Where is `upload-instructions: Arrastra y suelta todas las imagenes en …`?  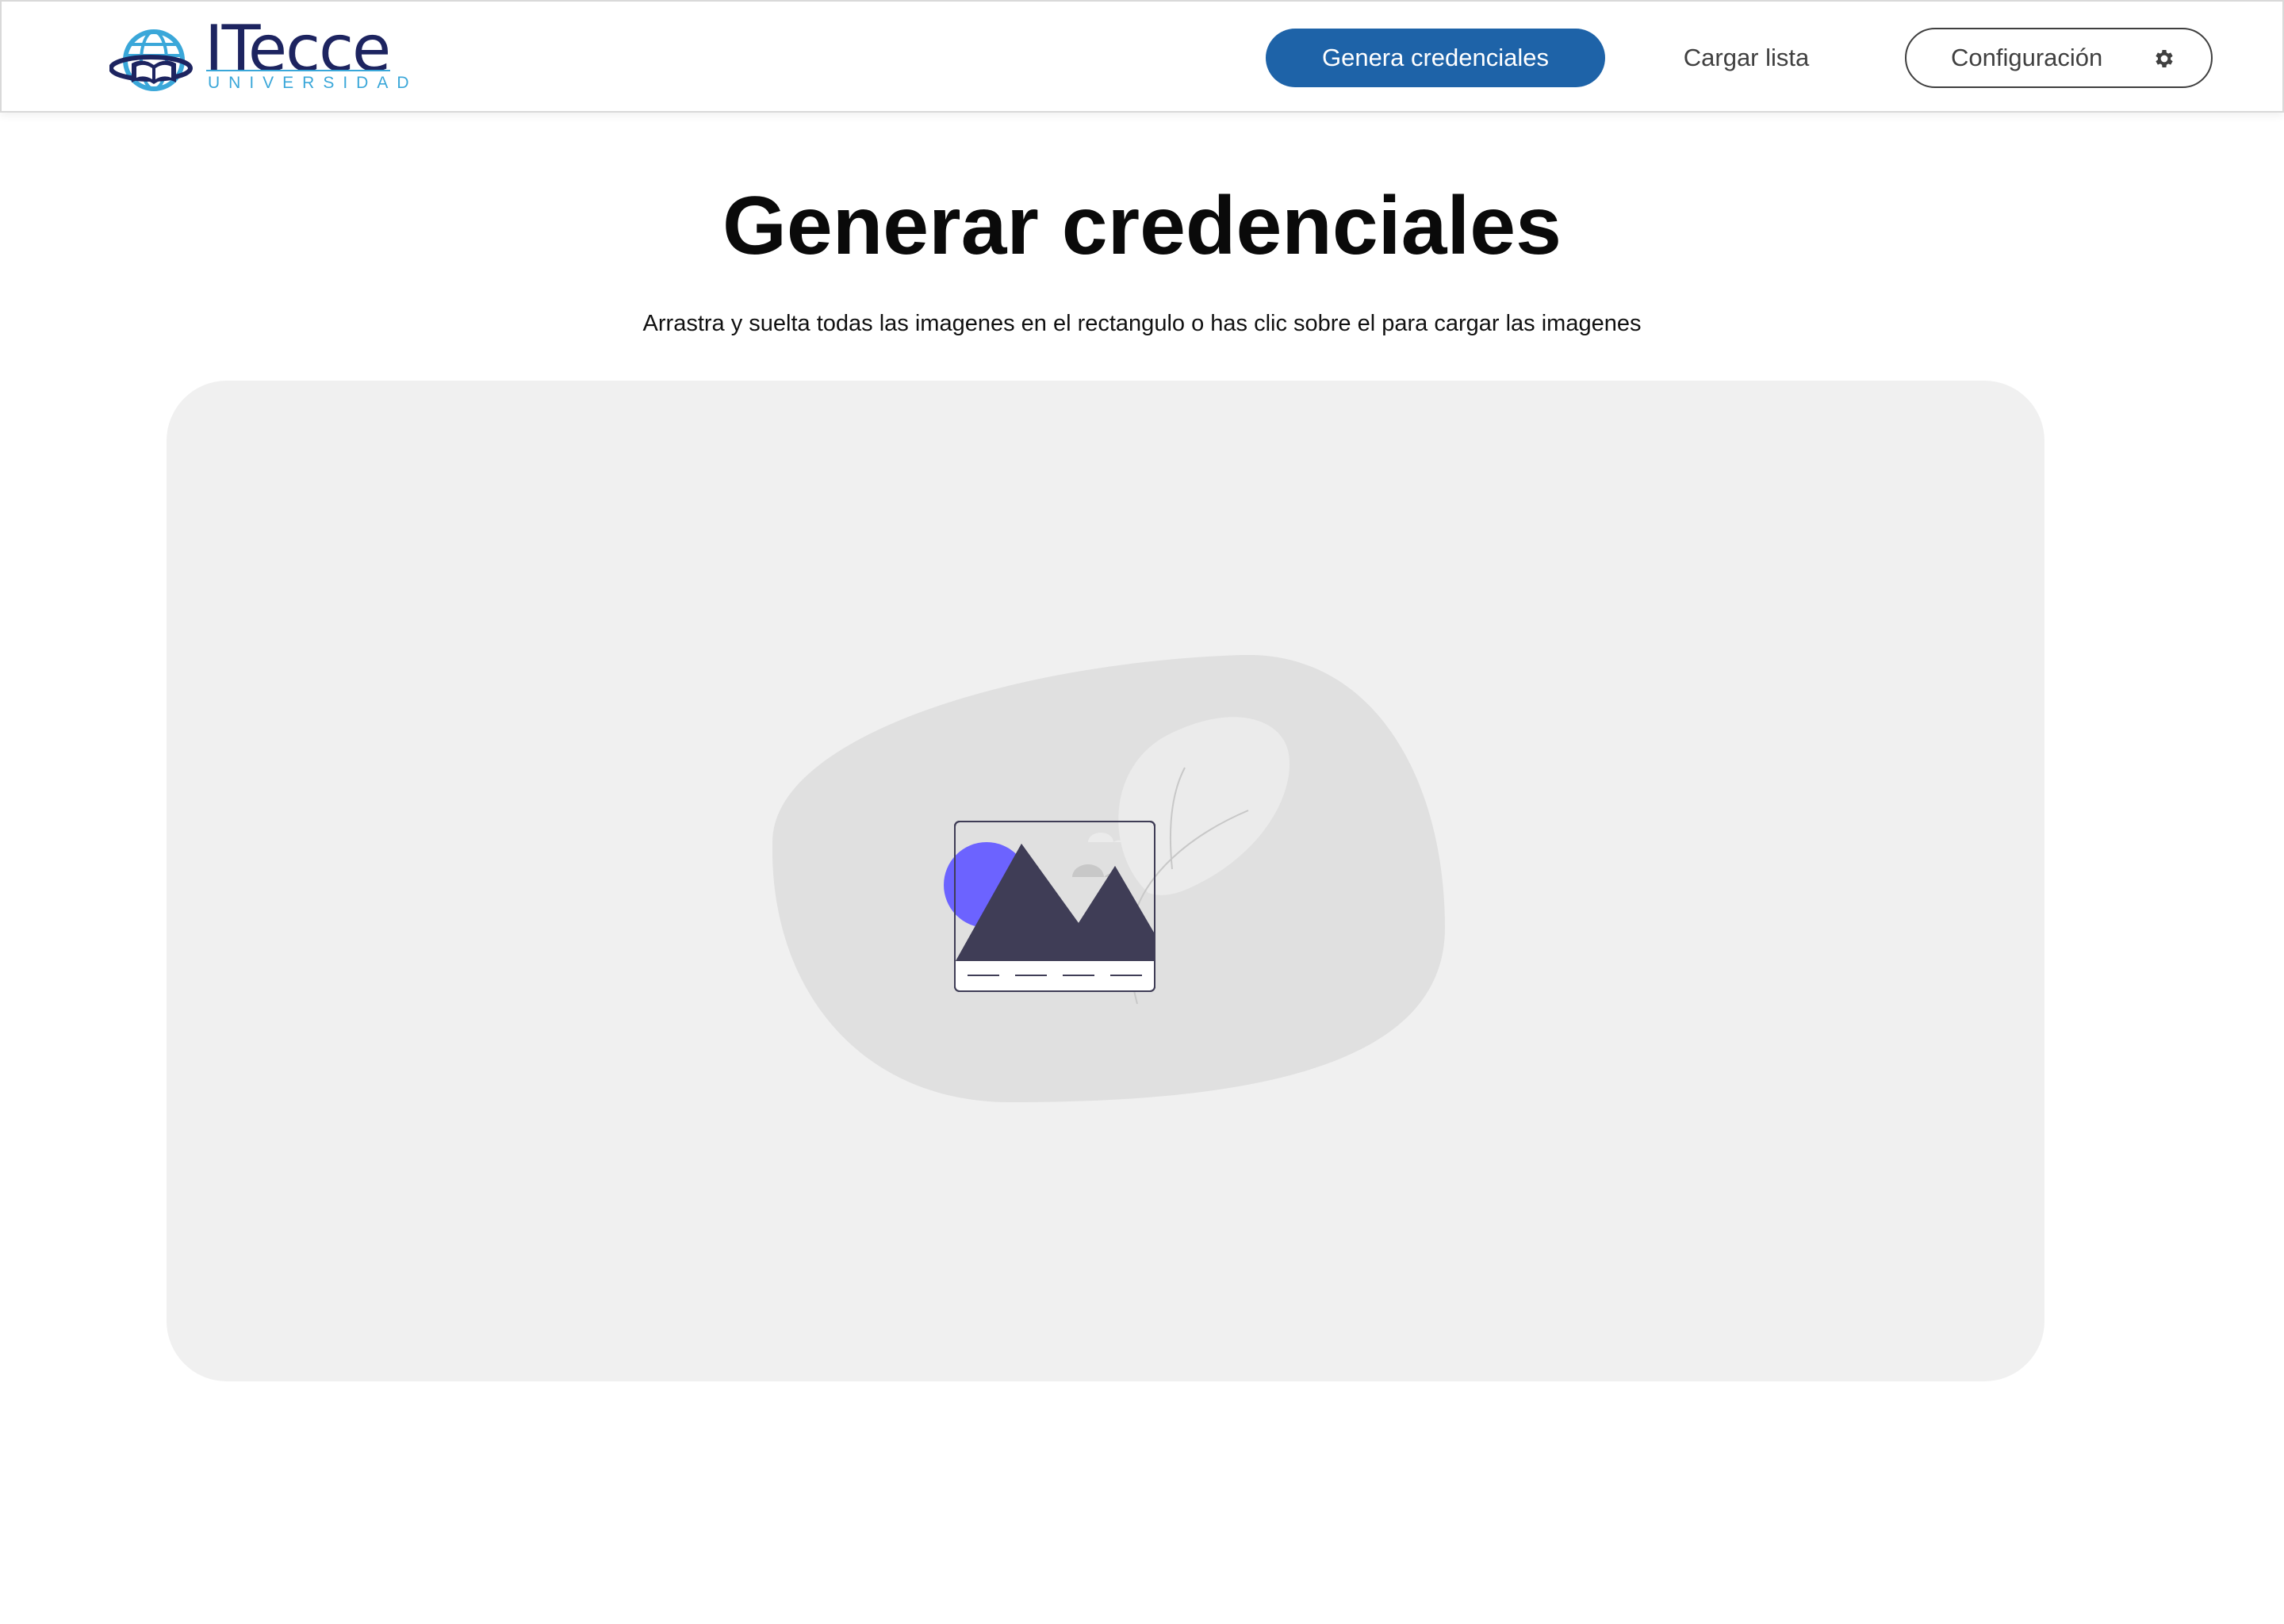
upload-instructions: Arrastra y suelta todas las imagenes en … is located at coordinates (1142, 323).